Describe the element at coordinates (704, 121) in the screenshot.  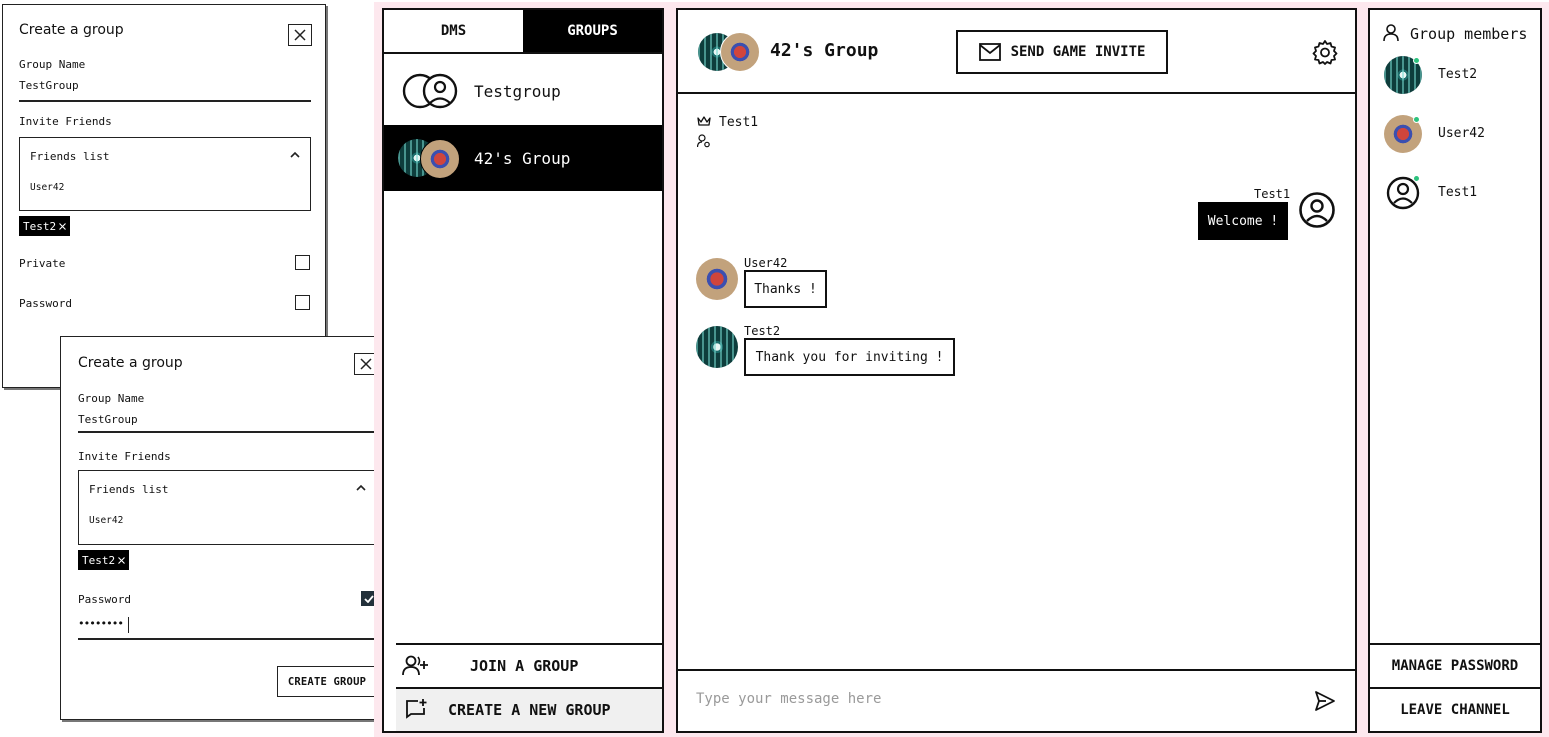
I see `crown-icon` at that location.